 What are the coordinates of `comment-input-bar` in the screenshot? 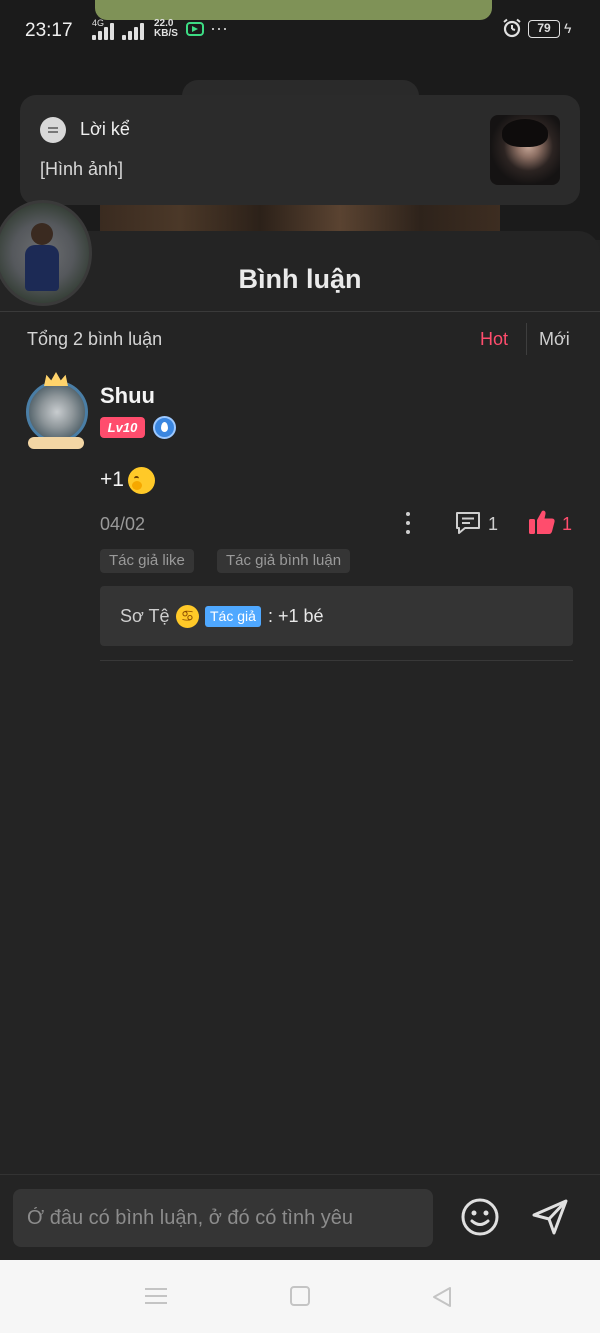 It's located at (300, 1217).